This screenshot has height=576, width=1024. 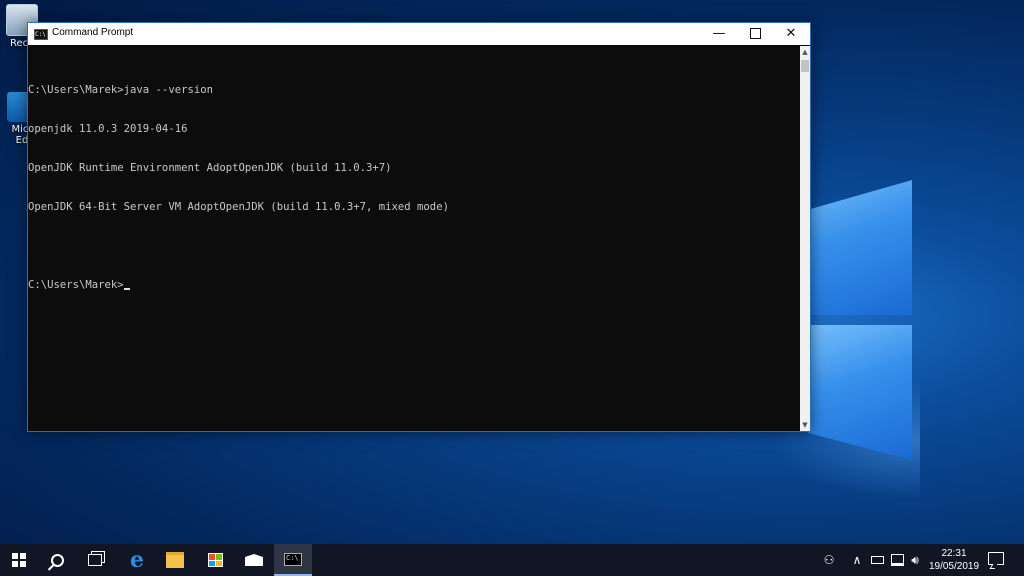 I want to click on start-button, so click(x=19, y=560).